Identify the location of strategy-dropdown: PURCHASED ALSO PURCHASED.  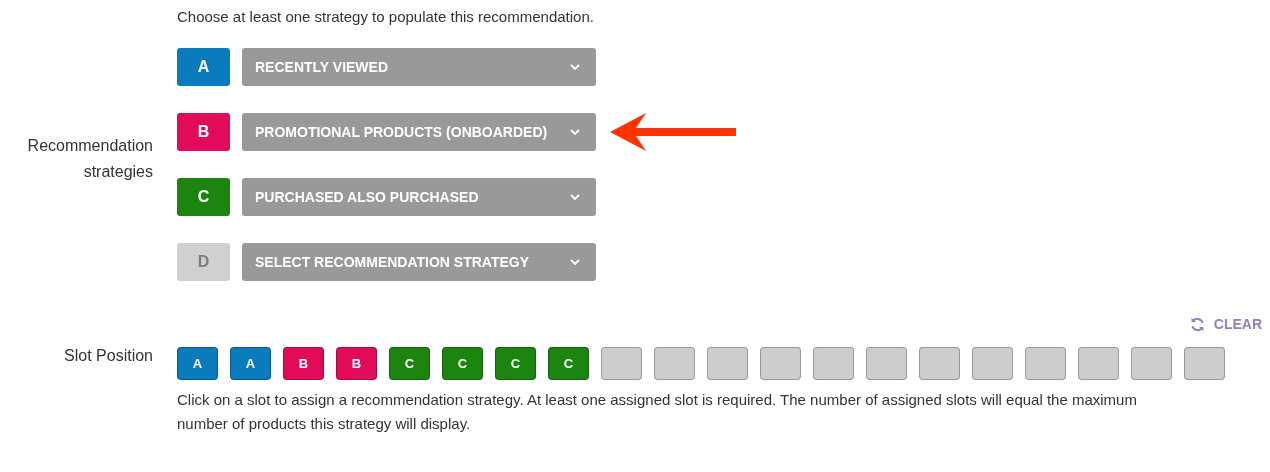
(419, 197).